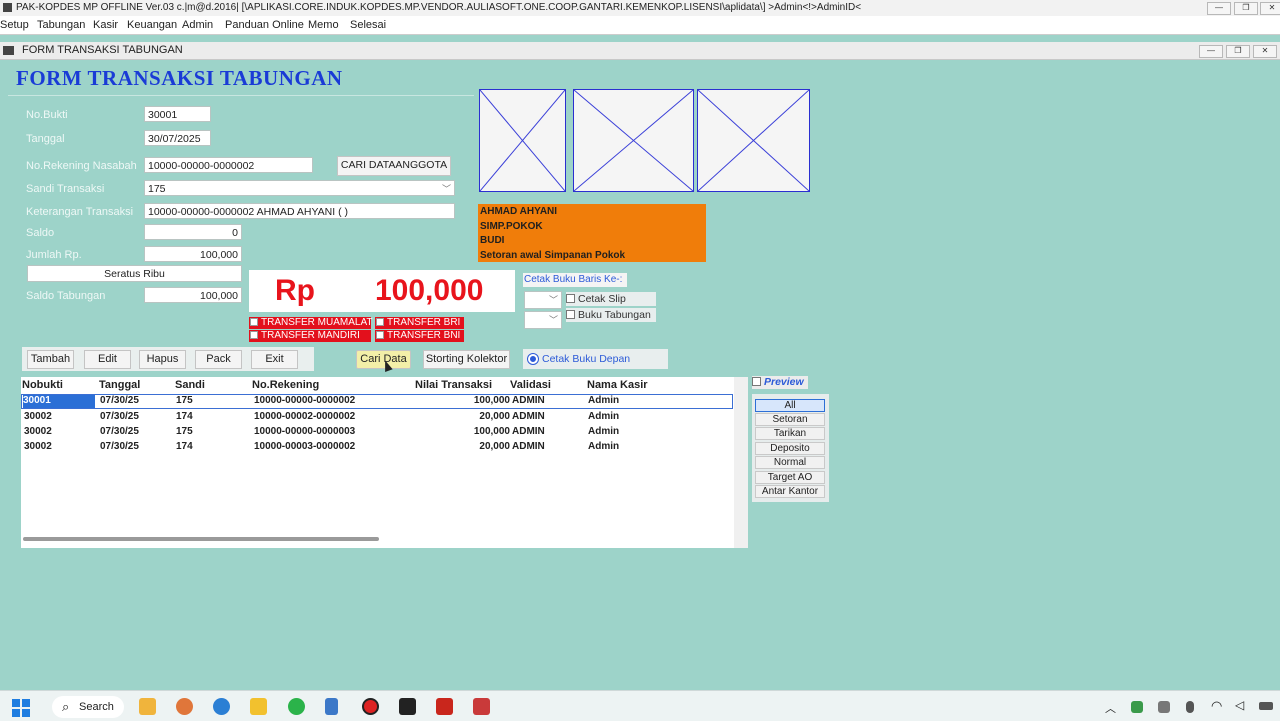  I want to click on filter-deposito-button: Deposito, so click(790, 448).